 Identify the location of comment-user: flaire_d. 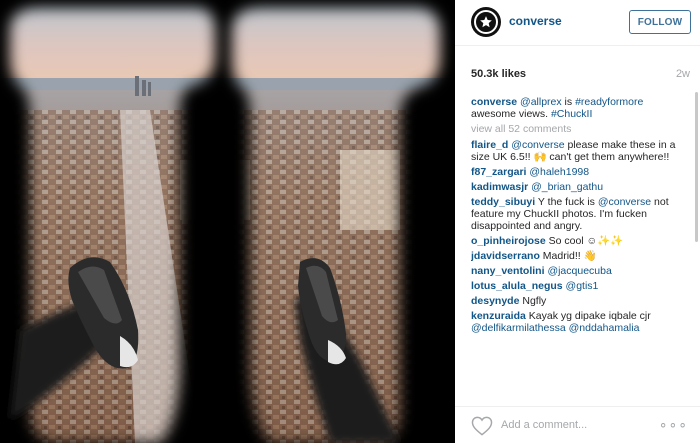
(489, 145).